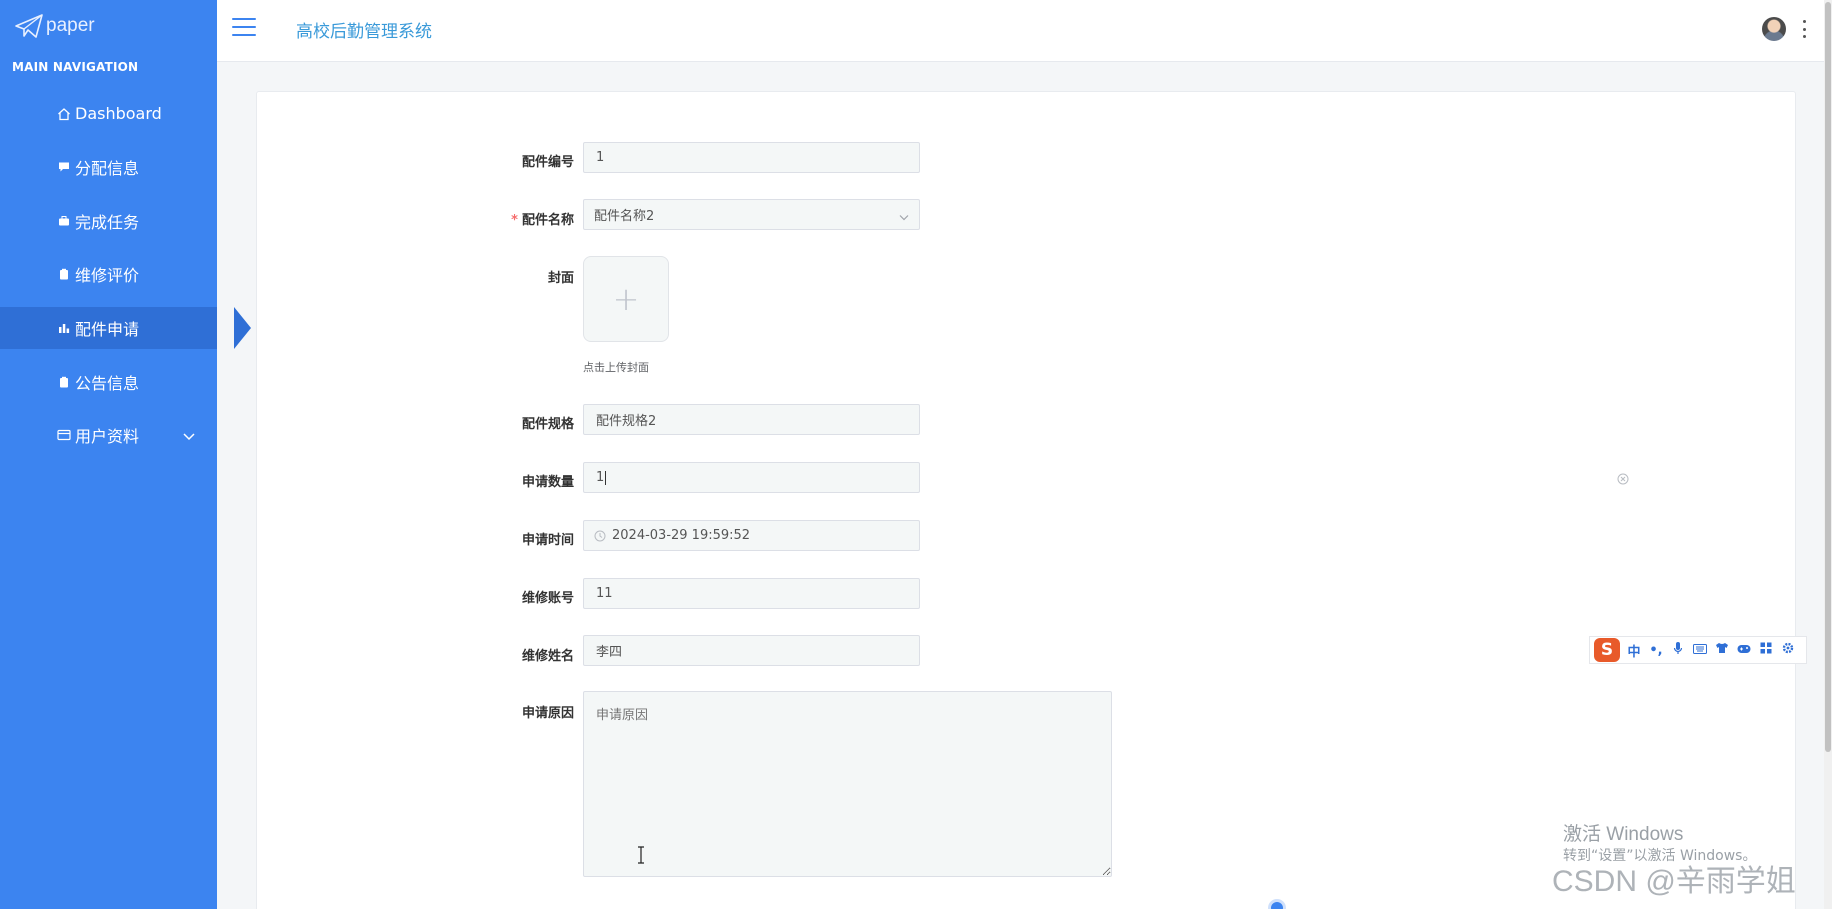  What do you see at coordinates (70, 25) in the screenshot?
I see `logo-text: paper` at bounding box center [70, 25].